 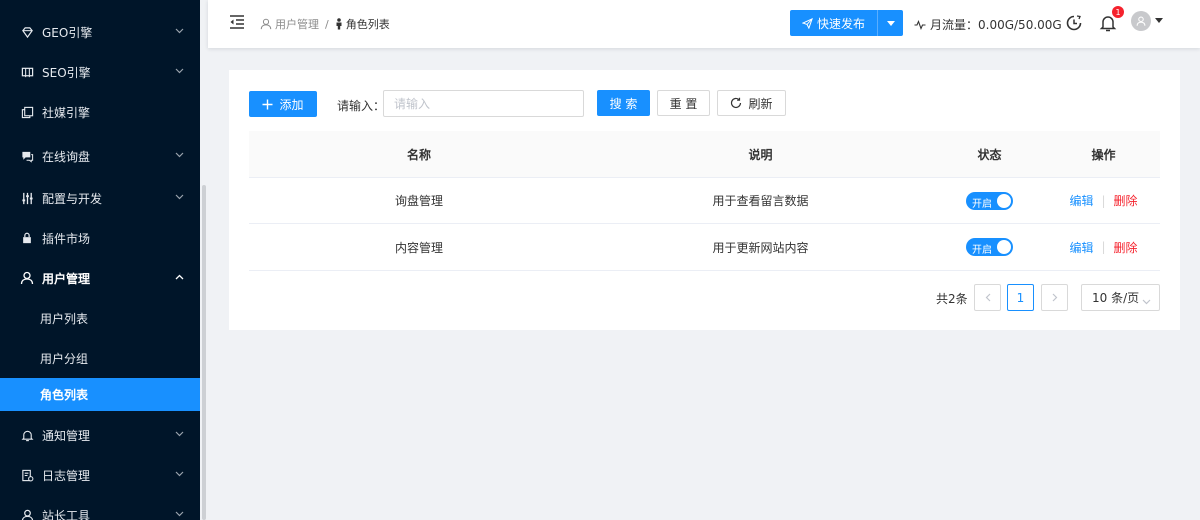 I want to click on pagination-page-current: 1, so click(x=1020, y=297).